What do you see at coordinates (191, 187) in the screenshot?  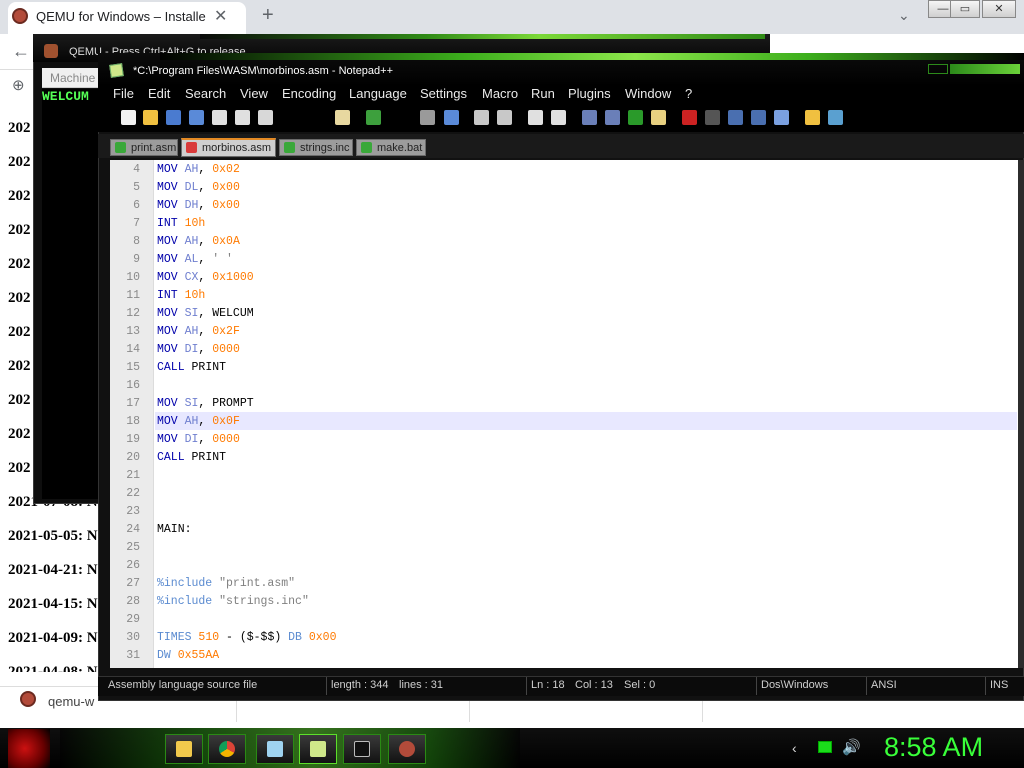 I see `code-token: DL` at bounding box center [191, 187].